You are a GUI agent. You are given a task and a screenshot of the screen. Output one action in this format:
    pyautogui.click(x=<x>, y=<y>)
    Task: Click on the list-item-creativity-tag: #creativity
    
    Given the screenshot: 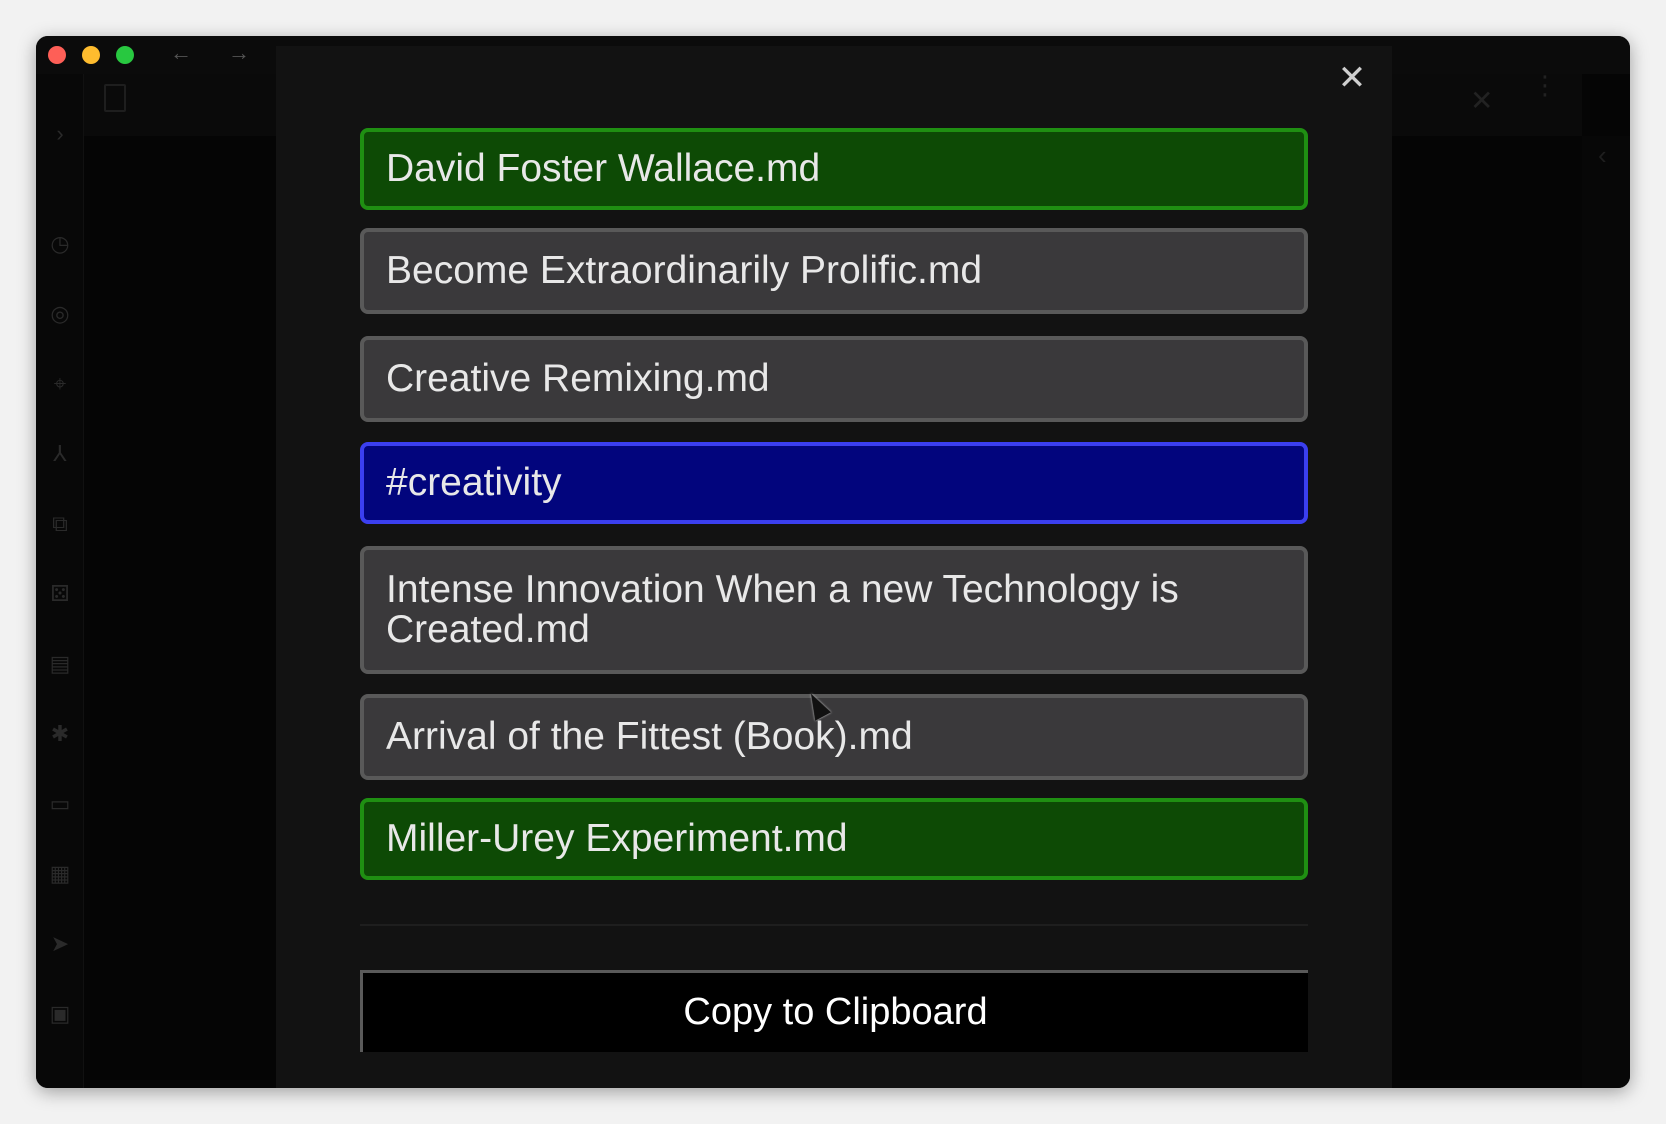 What is the action you would take?
    pyautogui.click(x=834, y=483)
    